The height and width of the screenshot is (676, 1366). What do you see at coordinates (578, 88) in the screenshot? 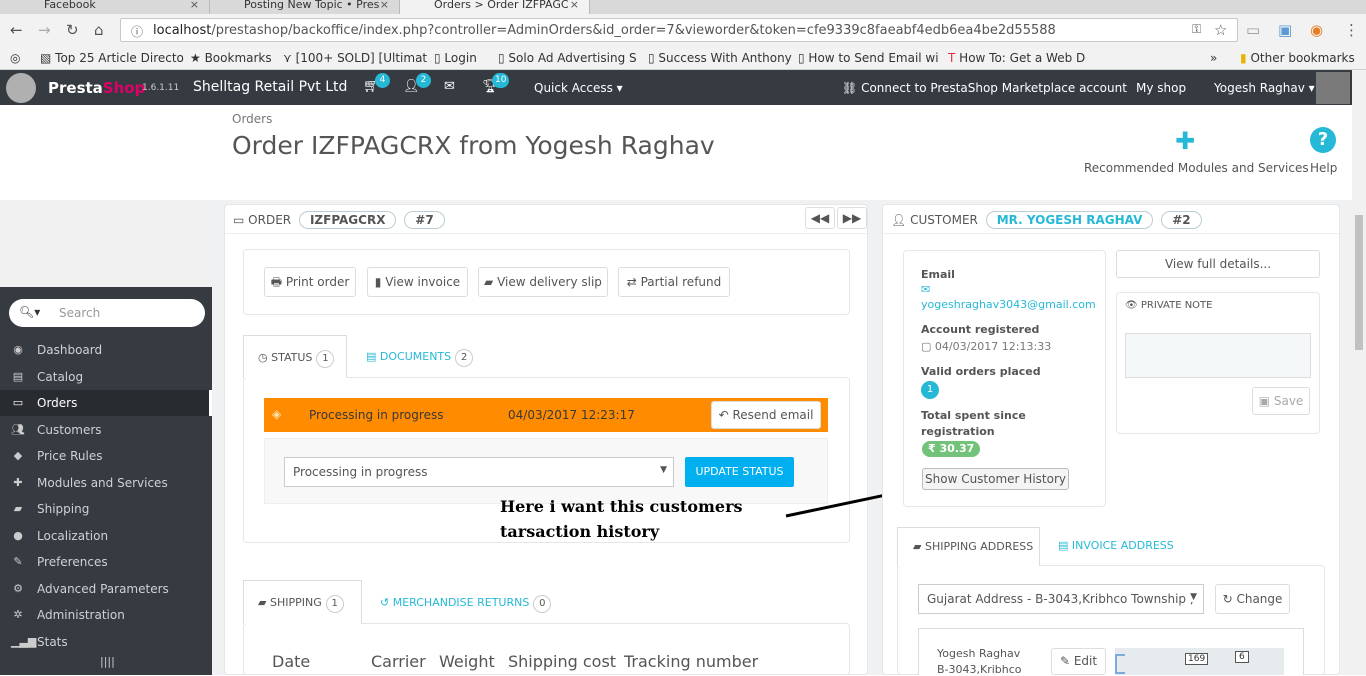
I see `quick-access-menu: Quick Access ▾` at bounding box center [578, 88].